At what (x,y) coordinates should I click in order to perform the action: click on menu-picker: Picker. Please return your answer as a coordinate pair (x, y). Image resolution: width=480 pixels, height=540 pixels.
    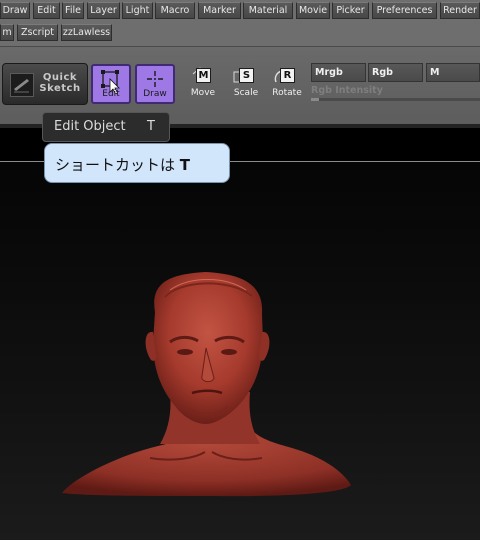
    Looking at the image, I should click on (350, 10).